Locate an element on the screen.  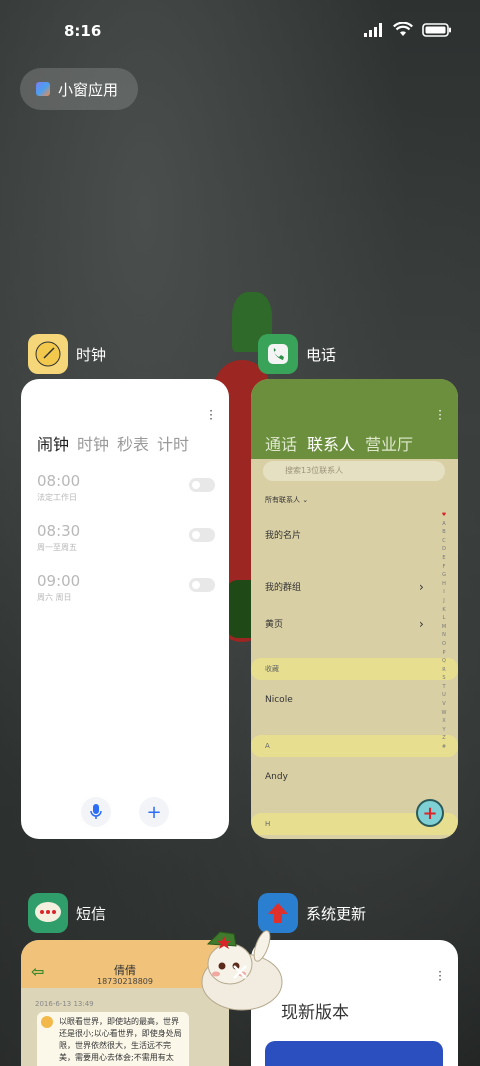
index-letter: H is located at coordinates (444, 584).